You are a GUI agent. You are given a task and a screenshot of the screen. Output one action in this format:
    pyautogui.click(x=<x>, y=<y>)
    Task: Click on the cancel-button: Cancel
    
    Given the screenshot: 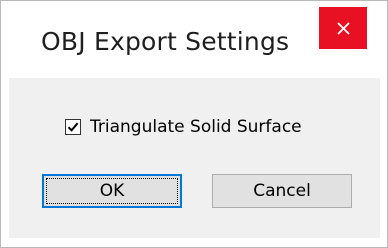 What is the action you would take?
    pyautogui.click(x=282, y=191)
    